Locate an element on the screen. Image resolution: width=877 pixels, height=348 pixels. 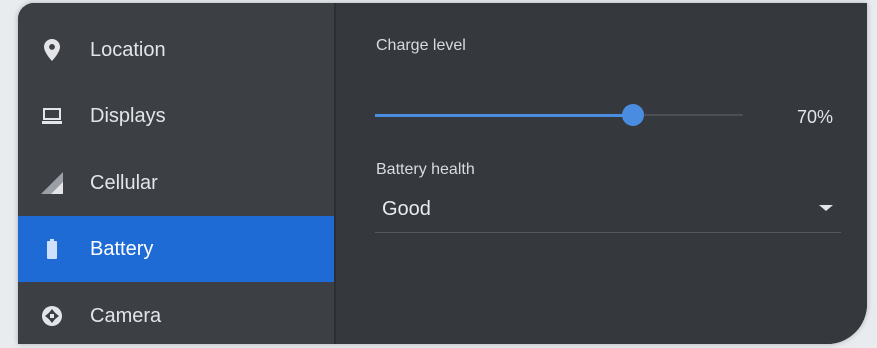
battery-health-select: Good is located at coordinates (608, 210).